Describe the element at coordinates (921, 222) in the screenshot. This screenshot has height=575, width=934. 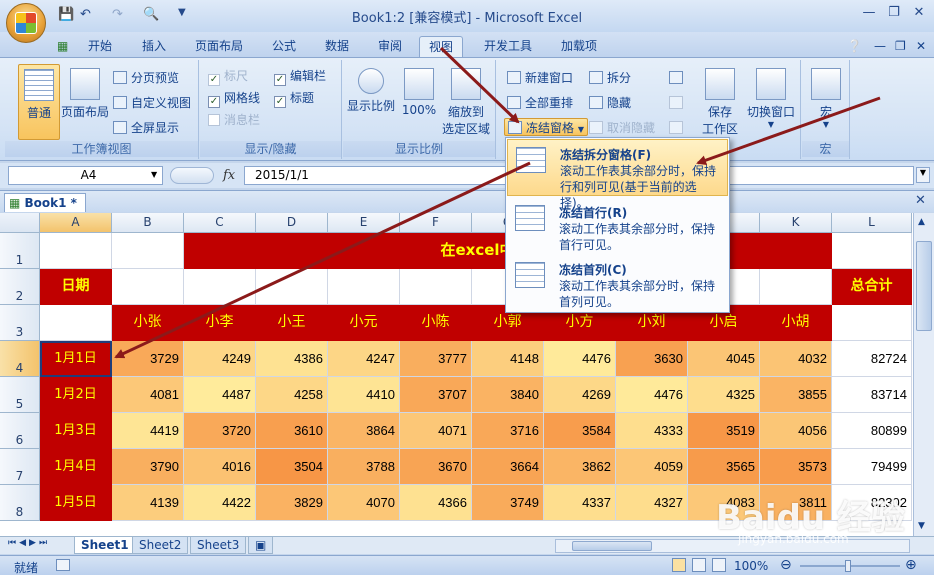
I see `scroll-up-icon: ▲` at that location.